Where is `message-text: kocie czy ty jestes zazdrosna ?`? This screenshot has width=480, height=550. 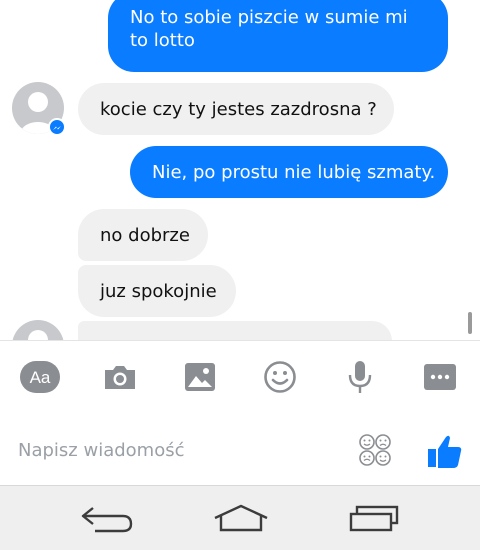
message-text: kocie czy ty jestes zazdrosna ? is located at coordinates (238, 109).